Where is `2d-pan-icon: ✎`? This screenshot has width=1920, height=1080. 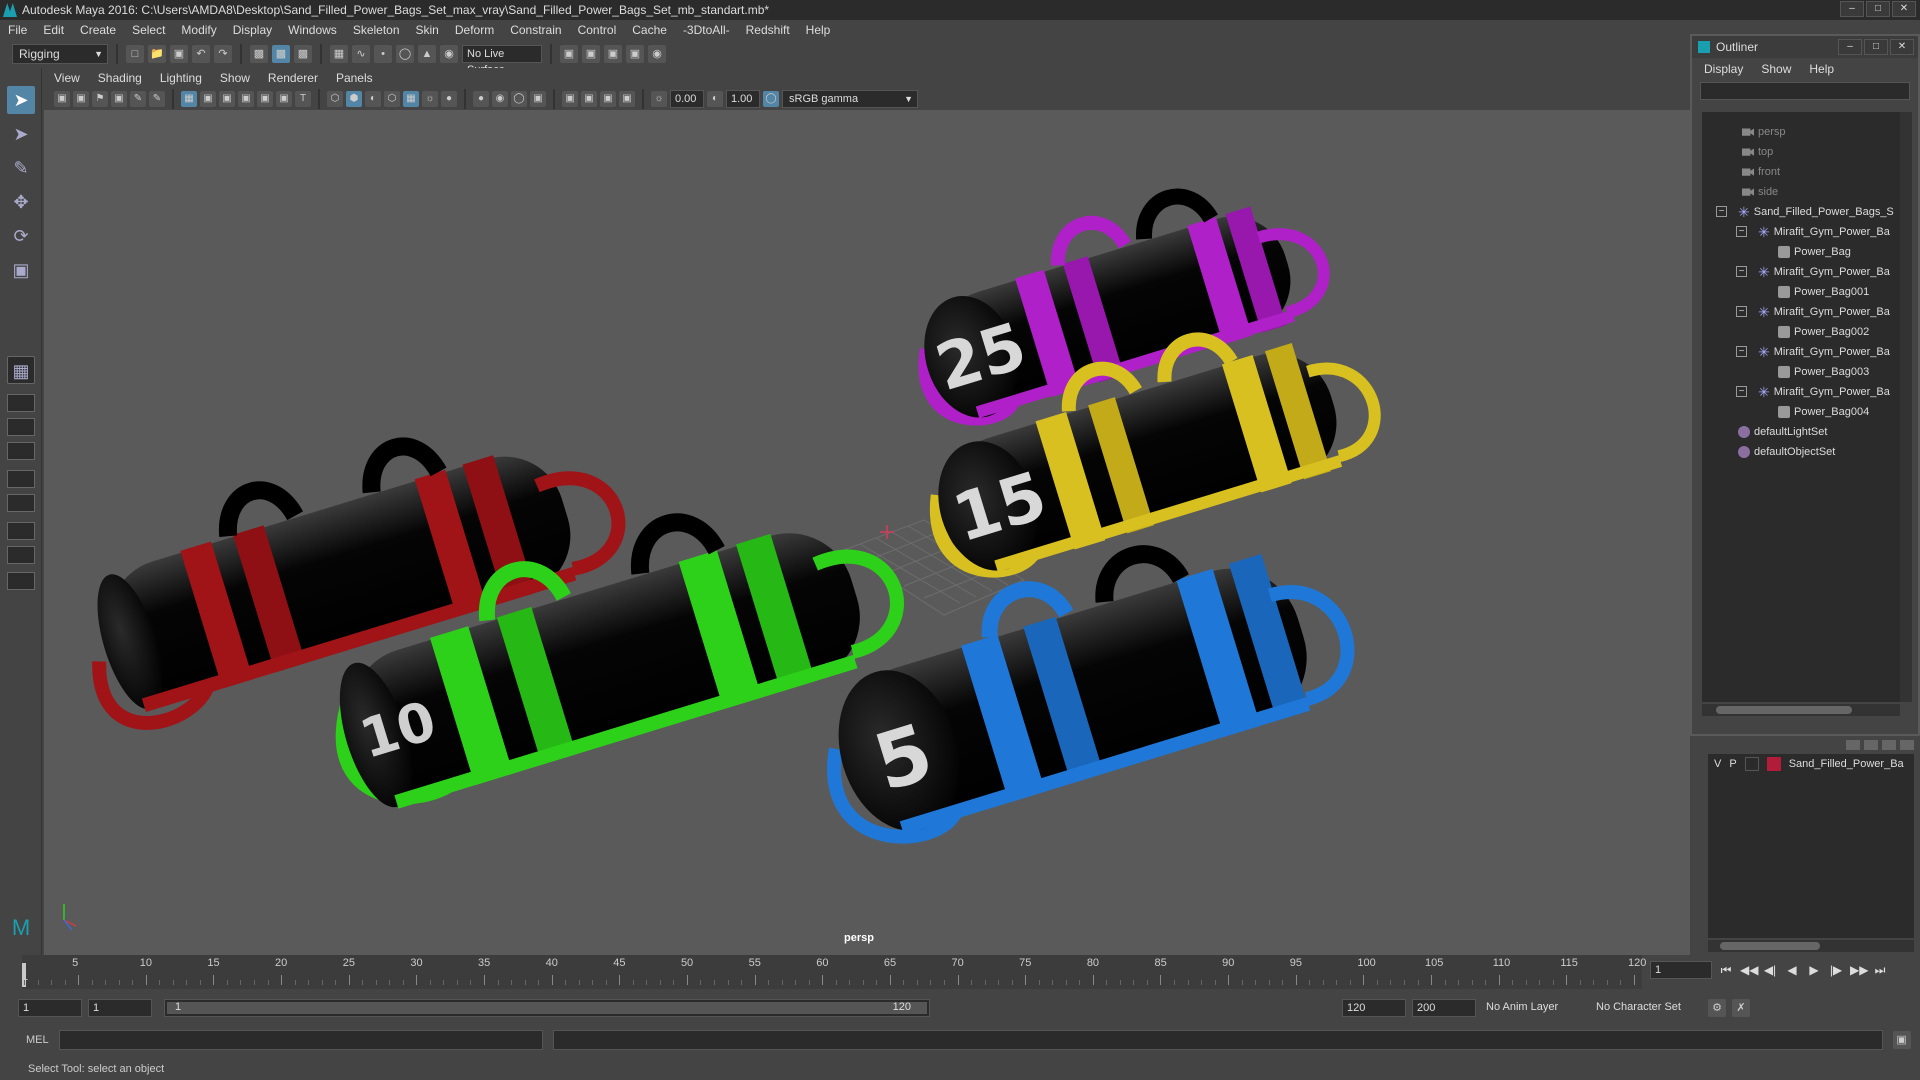
2d-pan-icon: ✎ is located at coordinates (138, 99).